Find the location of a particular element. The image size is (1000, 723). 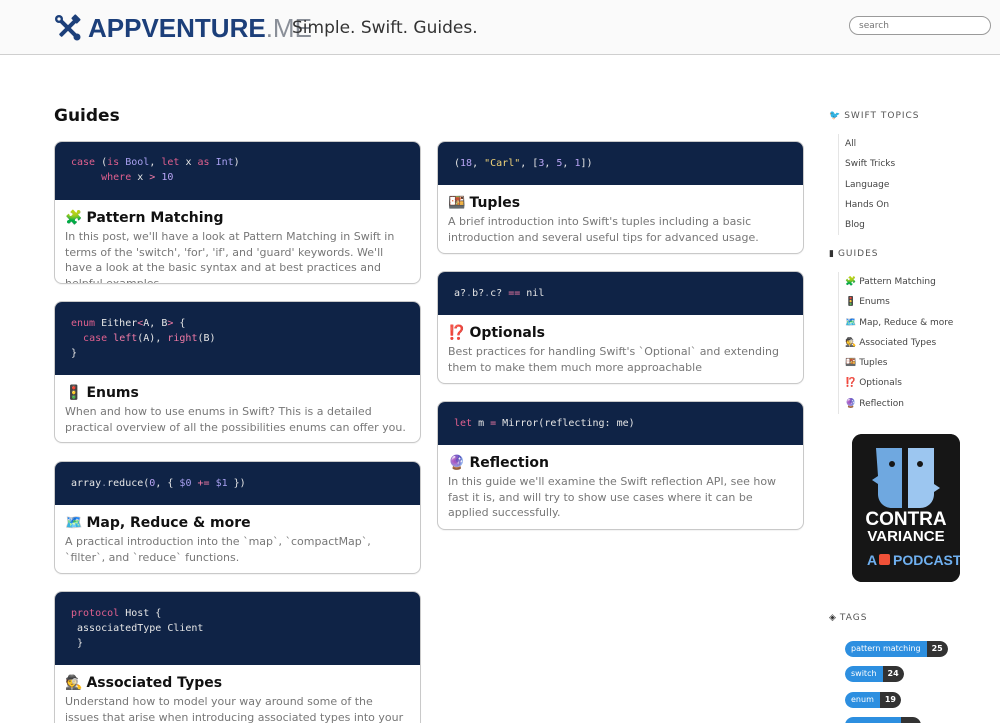

topic-link-hands-on: Hands On is located at coordinates (870, 205).